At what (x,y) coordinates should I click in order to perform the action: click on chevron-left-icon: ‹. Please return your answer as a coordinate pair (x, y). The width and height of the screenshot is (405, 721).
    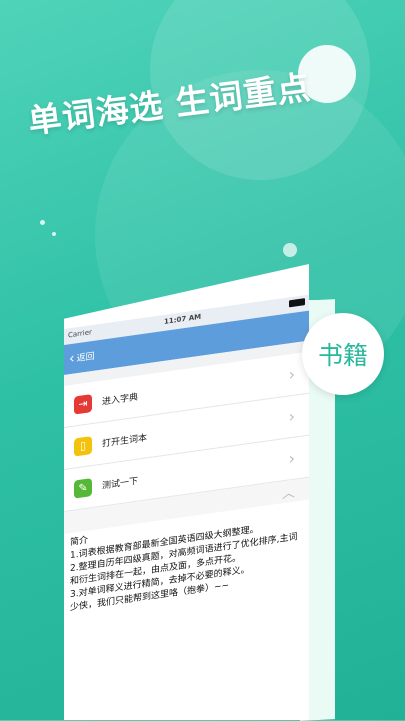
    Looking at the image, I should click on (72, 358).